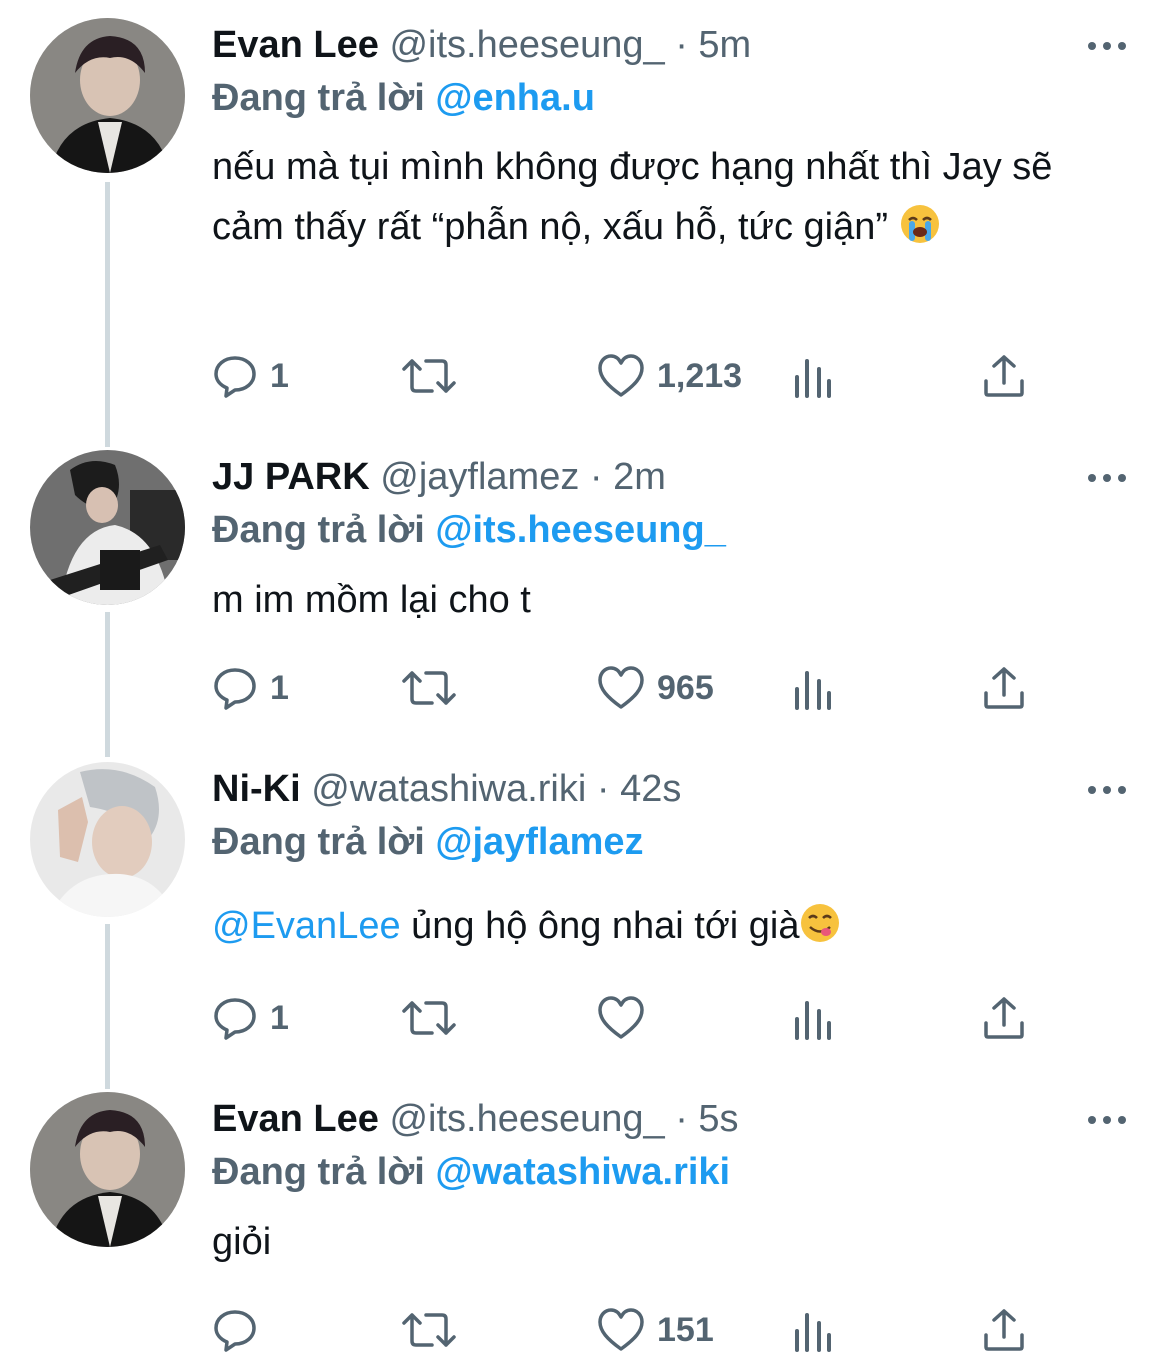 This screenshot has width=1170, height=1366. I want to click on timestamp: 42s, so click(650, 789).